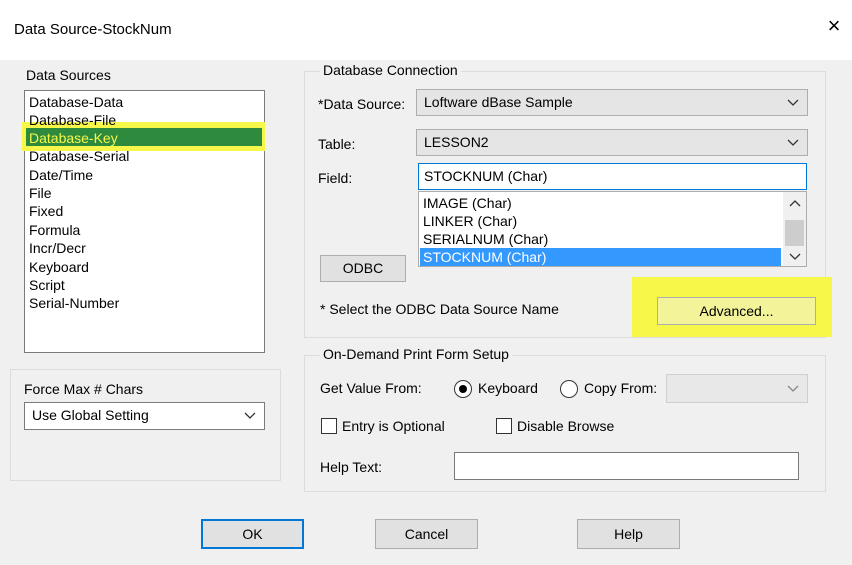 This screenshot has height=565, width=852. I want to click on disable-browse-checkbox, so click(504, 426).